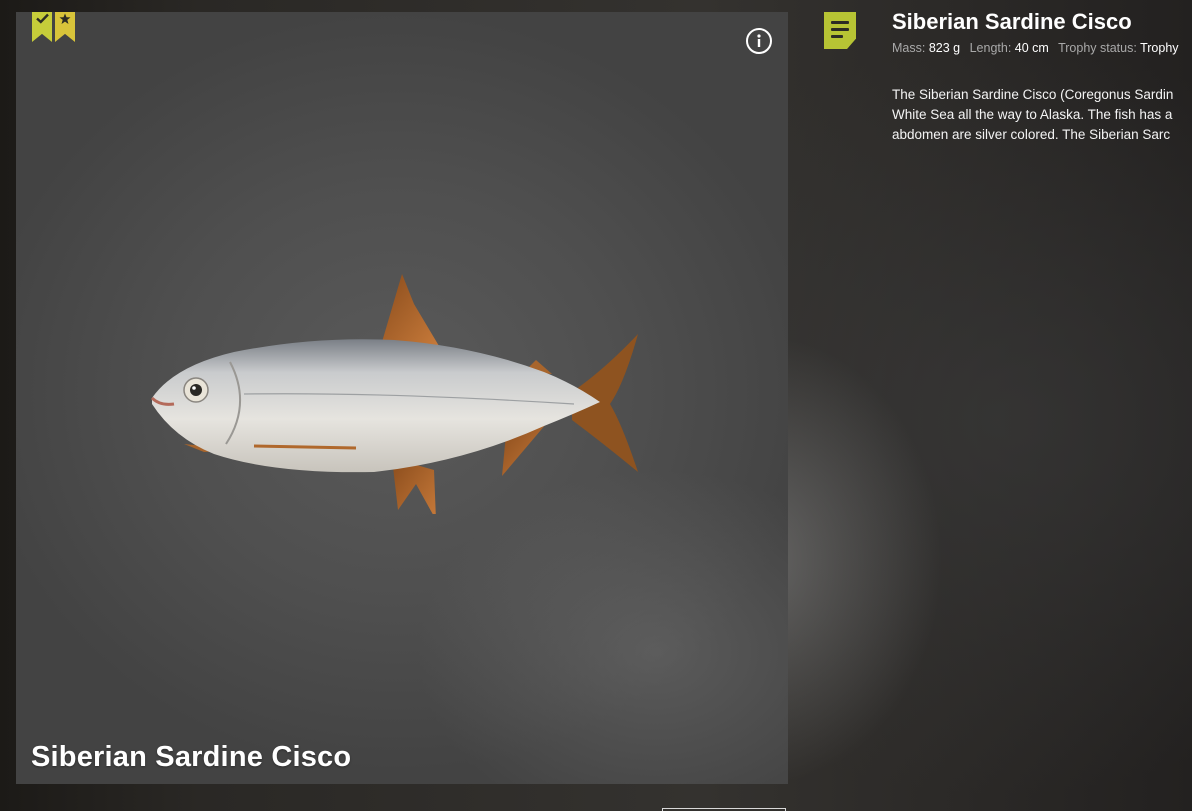 This screenshot has height=811, width=1192. I want to click on info-icon, so click(759, 40).